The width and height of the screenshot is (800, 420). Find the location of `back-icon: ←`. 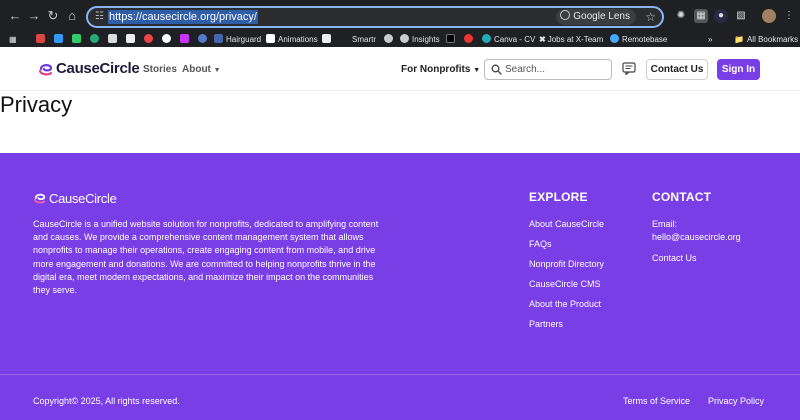

back-icon: ← is located at coordinates (15, 16).